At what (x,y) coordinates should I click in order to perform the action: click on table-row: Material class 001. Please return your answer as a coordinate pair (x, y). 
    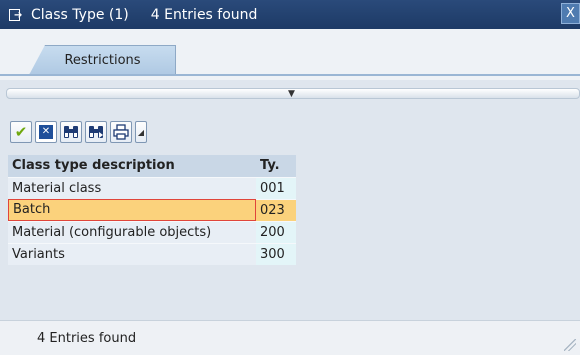
    Looking at the image, I should click on (294, 188).